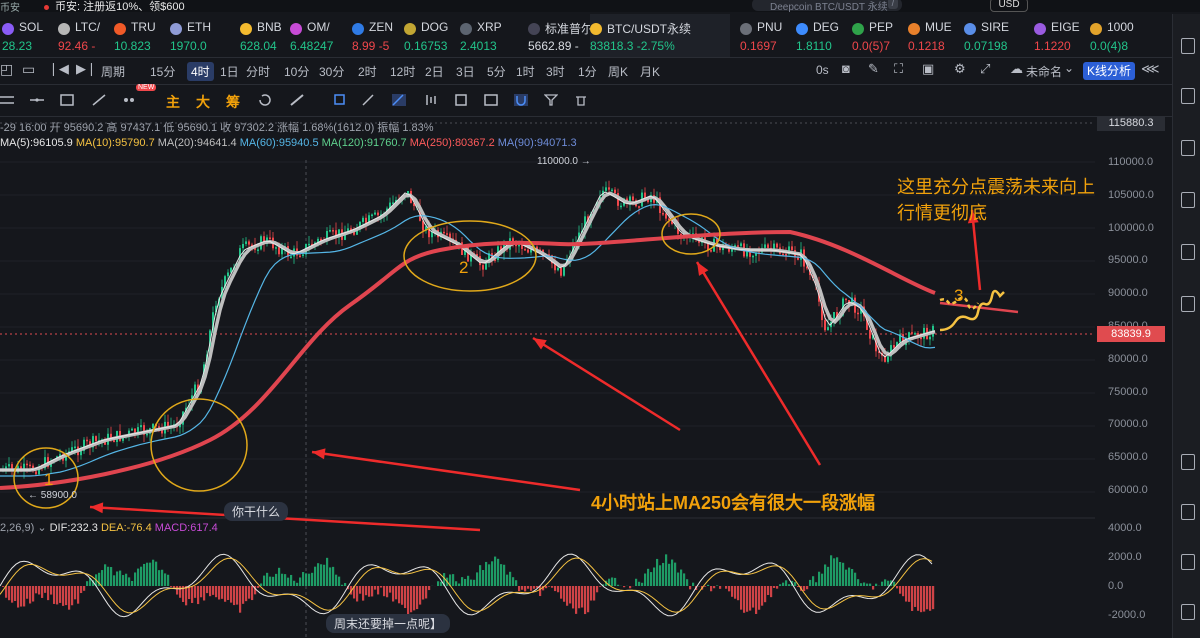 This screenshot has width=1200, height=638. I want to click on alarm-icon, so click(1188, 512).